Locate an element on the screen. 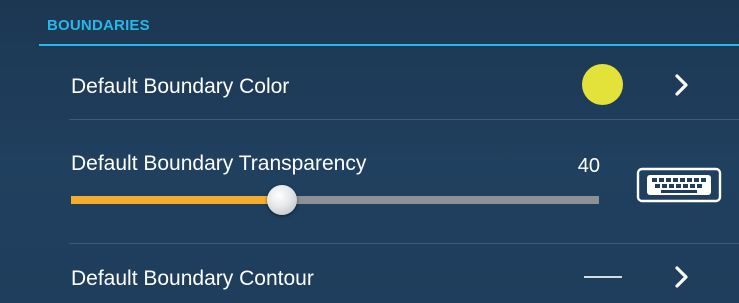  boundary-color-swatch is located at coordinates (602, 84).